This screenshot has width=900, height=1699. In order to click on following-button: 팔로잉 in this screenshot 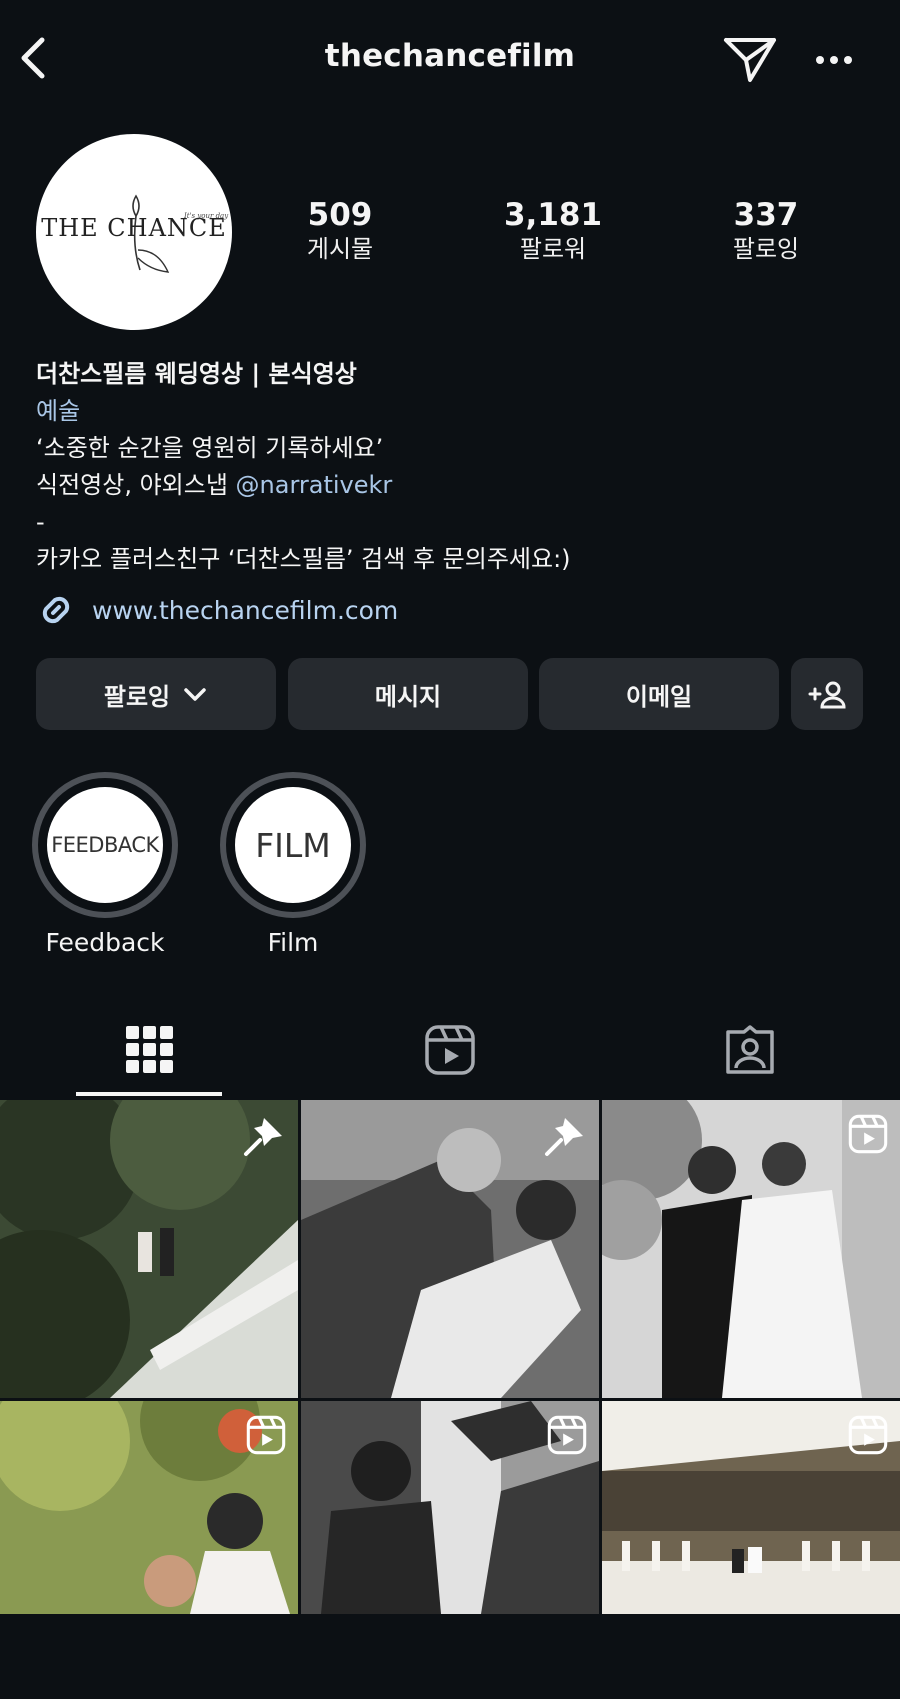, I will do `click(156, 694)`.